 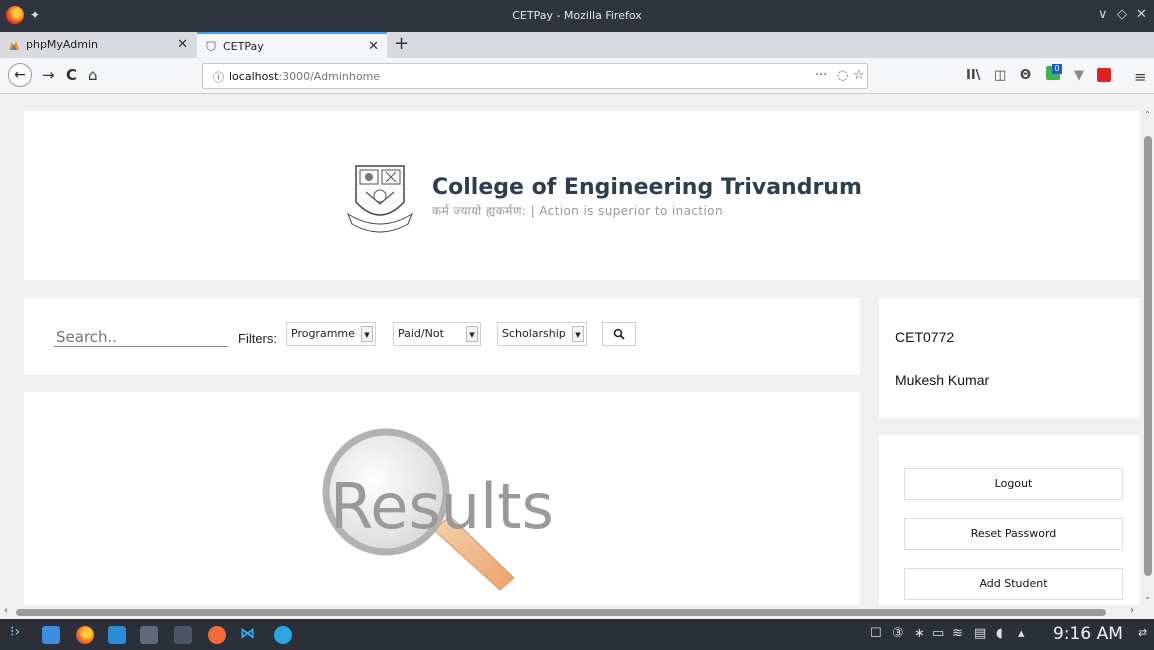 I want to click on reload-button: C, so click(x=71, y=75).